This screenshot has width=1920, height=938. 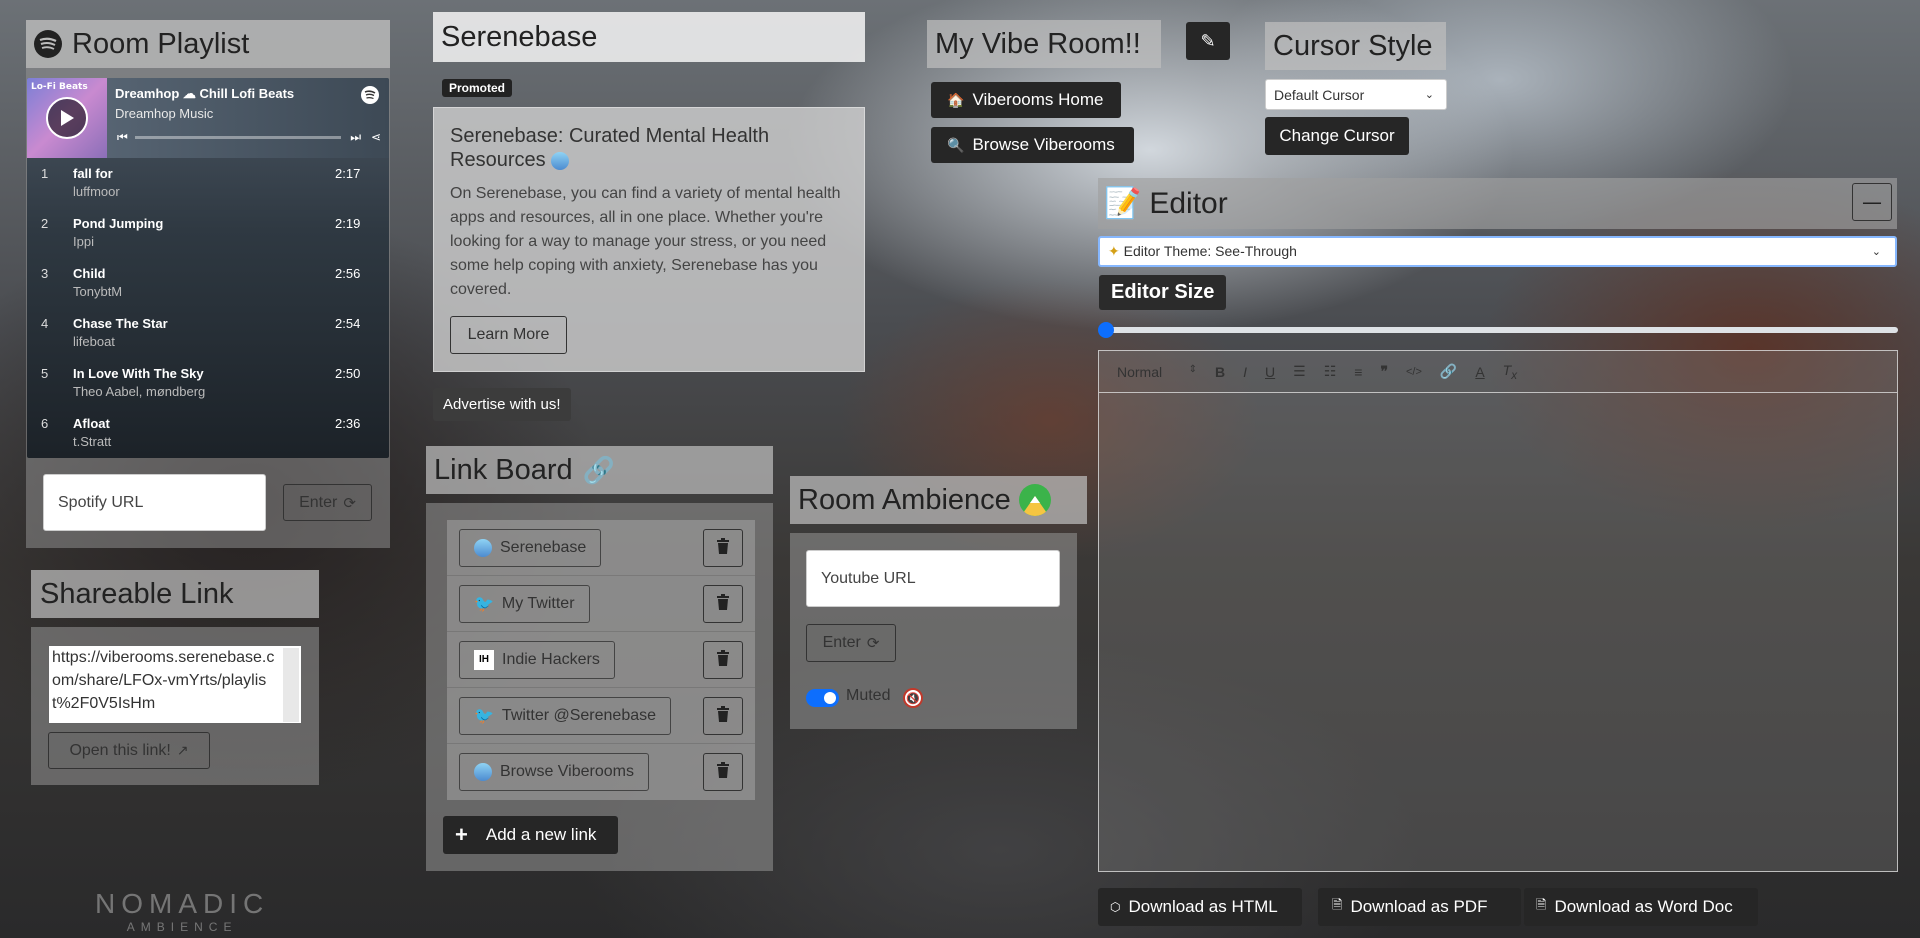 I want to click on updown-icon: ⇕, so click(x=1192, y=369).